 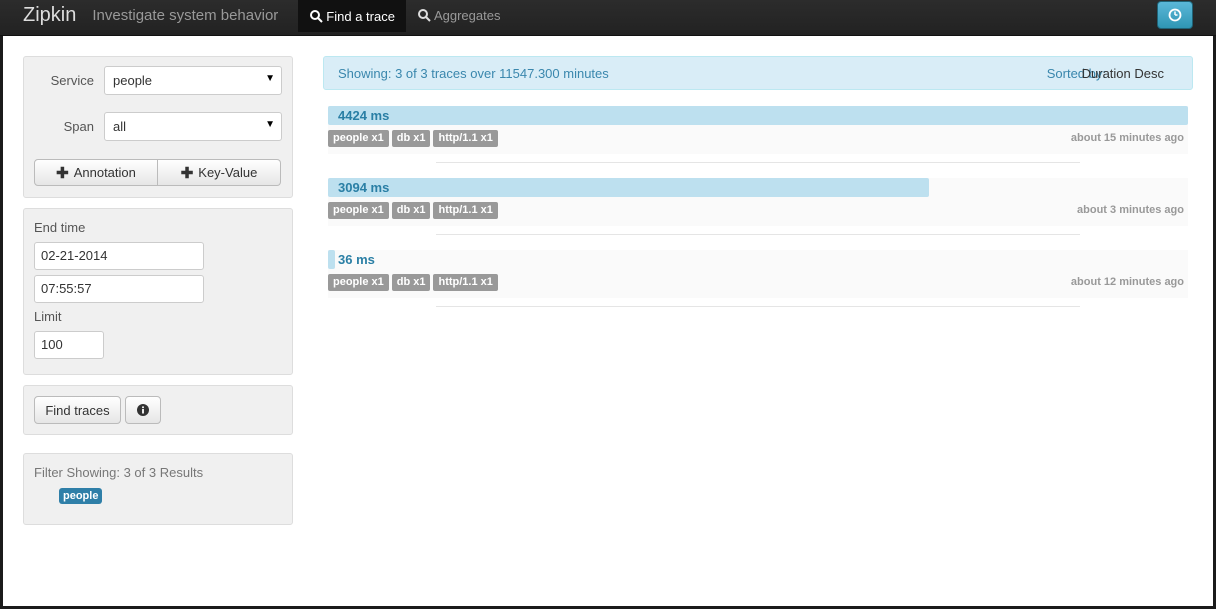 I want to click on limit-label: Limit, so click(x=48, y=316).